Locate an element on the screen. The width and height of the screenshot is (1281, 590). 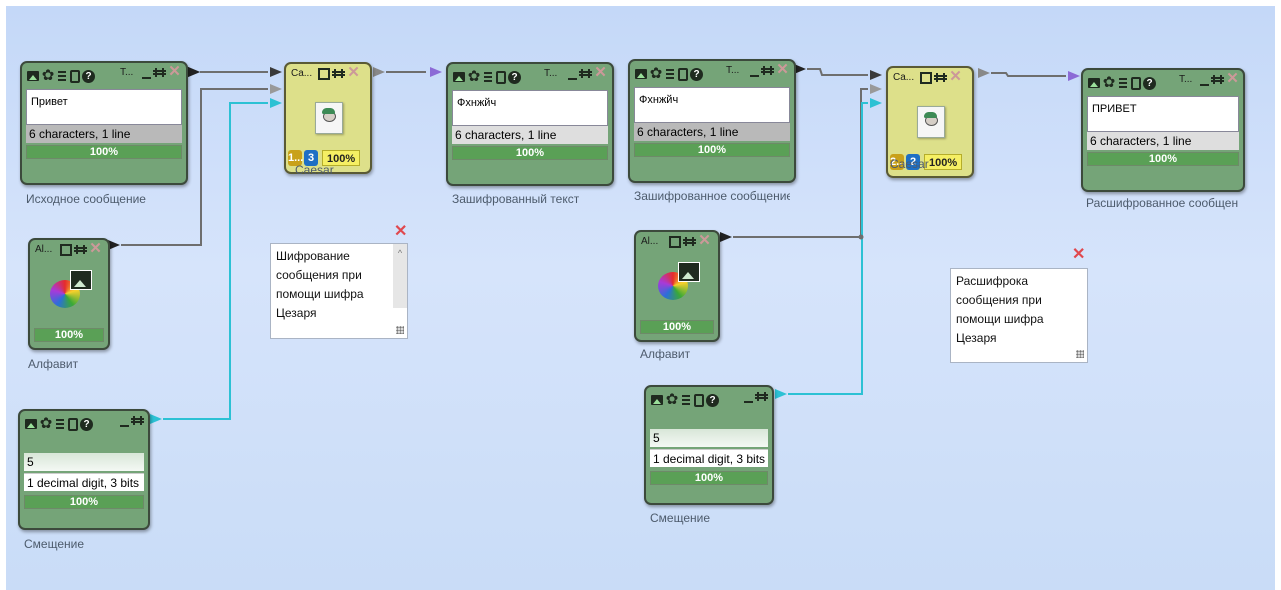
node-shift-1: ✿ ? 5 1 decimal digit, 3 bits 100% is located at coordinates (84, 469).